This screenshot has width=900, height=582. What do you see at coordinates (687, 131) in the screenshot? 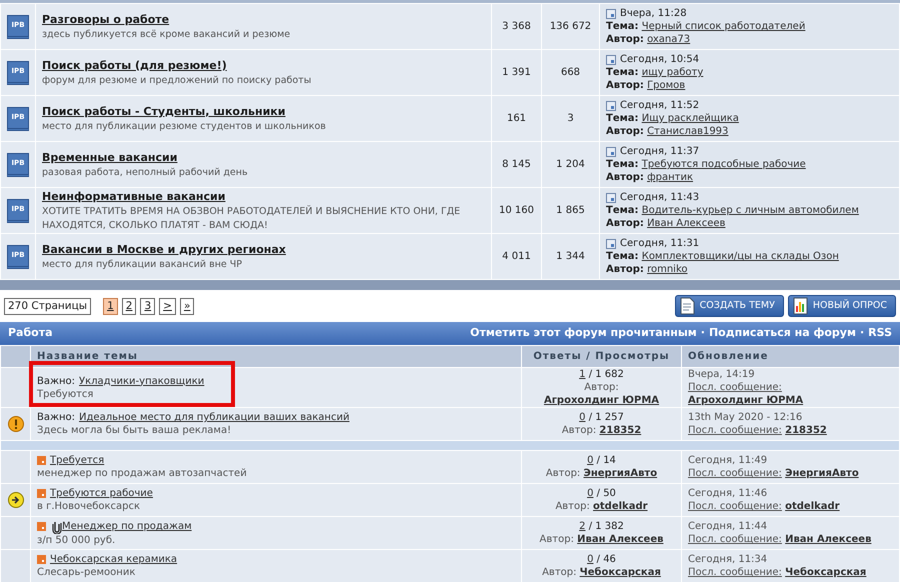
I see `author-link: Станислав1993` at bounding box center [687, 131].